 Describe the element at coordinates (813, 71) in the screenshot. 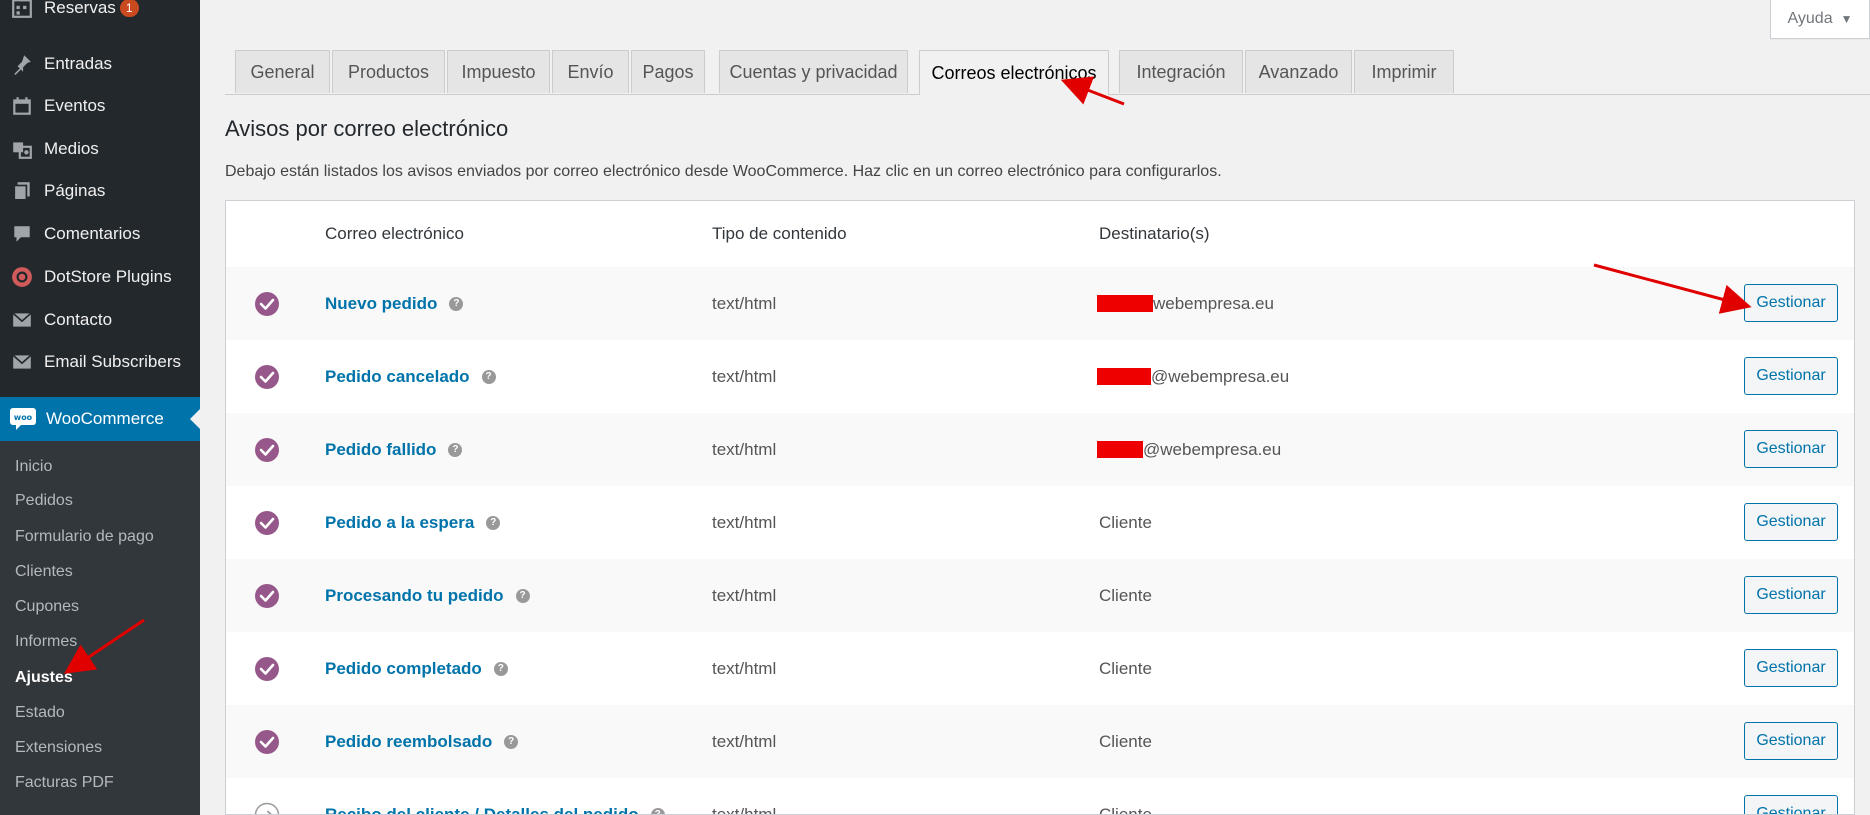

I see `tab-cuentas-y-privacidad: Cuentas y privacidad` at that location.